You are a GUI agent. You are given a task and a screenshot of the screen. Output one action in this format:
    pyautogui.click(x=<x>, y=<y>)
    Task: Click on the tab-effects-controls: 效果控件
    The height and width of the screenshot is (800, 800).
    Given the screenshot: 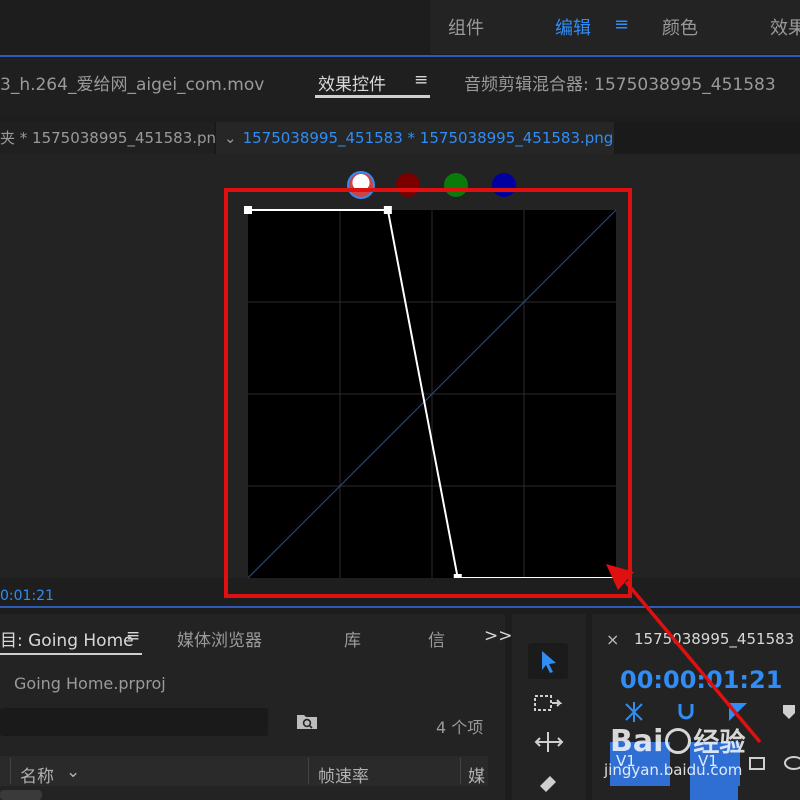 What is the action you would take?
    pyautogui.click(x=352, y=82)
    